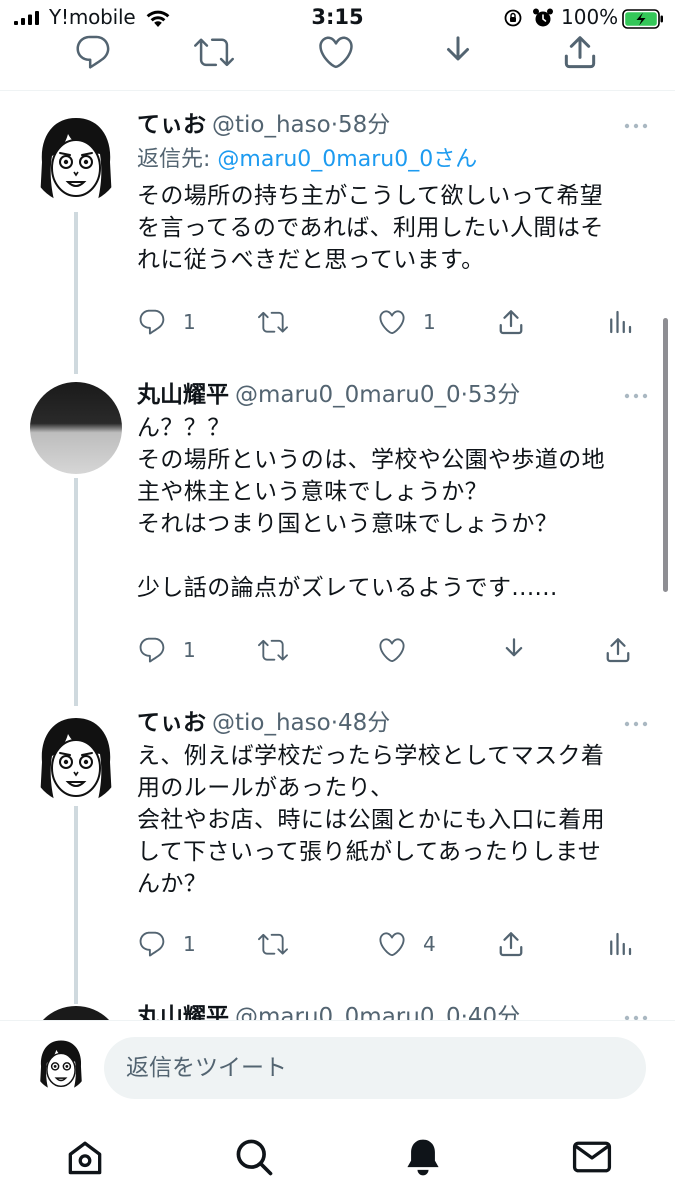  I want to click on bookmark-button, so click(514, 650).